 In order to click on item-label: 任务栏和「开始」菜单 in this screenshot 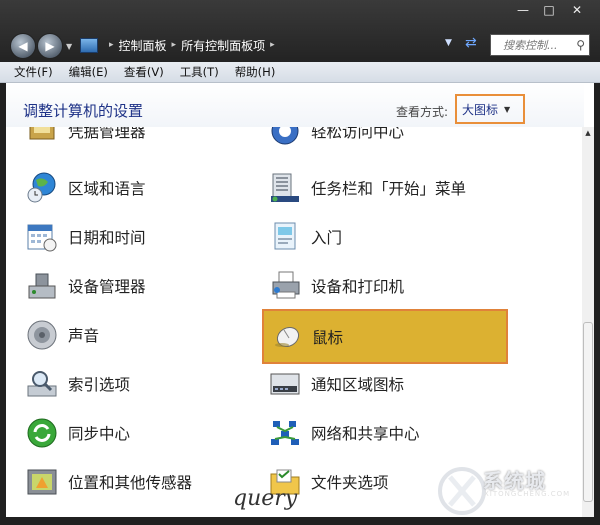, I will do `click(389, 189)`.